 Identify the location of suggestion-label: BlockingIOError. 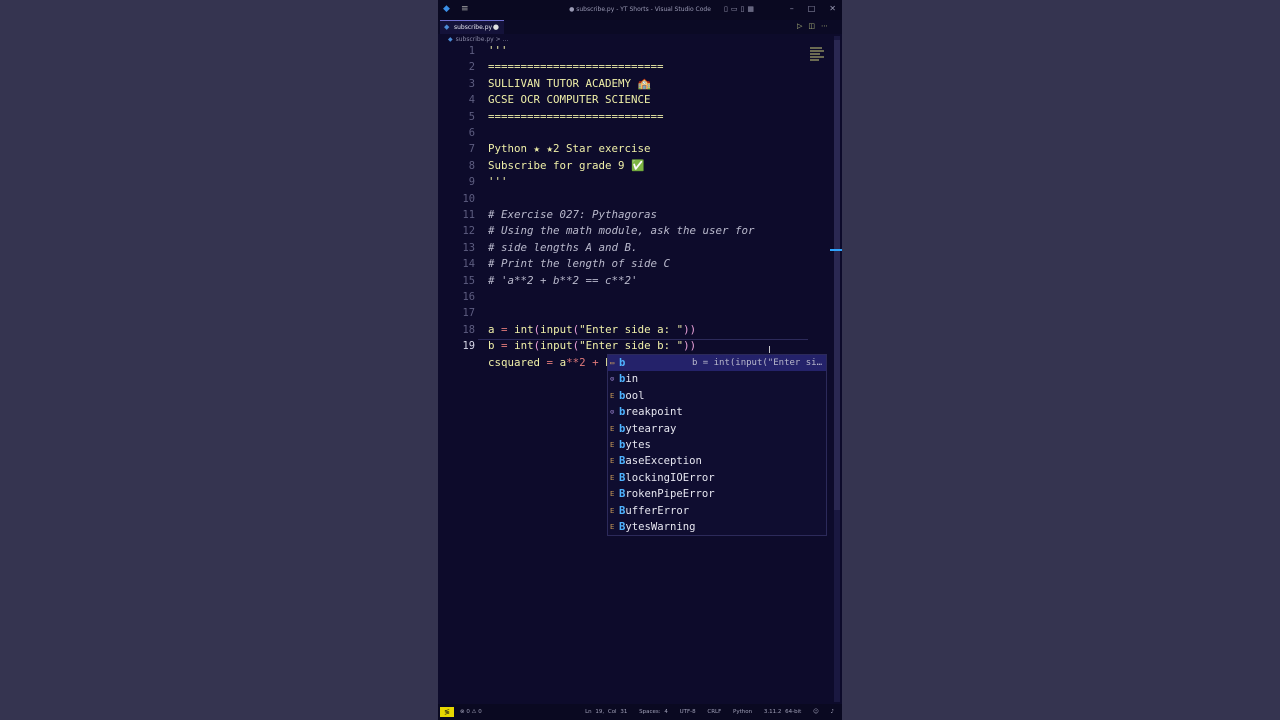
(667, 477).